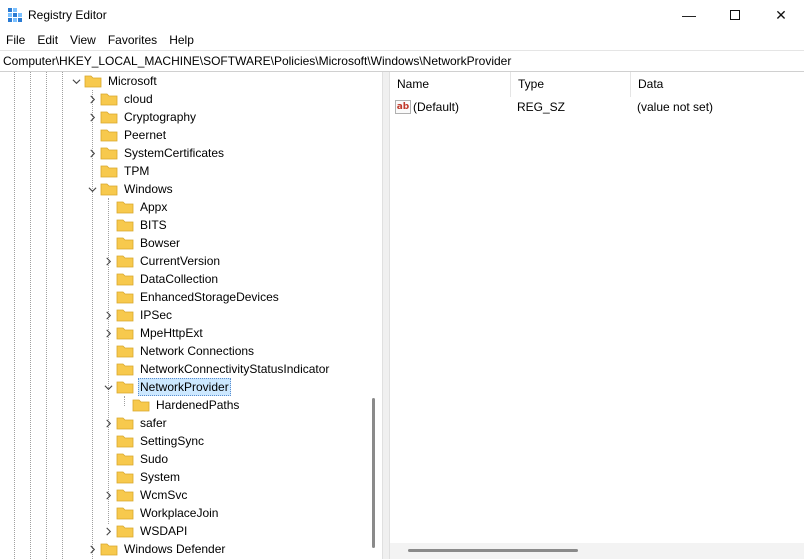 The width and height of the screenshot is (804, 559). What do you see at coordinates (47, 40) in the screenshot?
I see `menu-edit: Edit` at bounding box center [47, 40].